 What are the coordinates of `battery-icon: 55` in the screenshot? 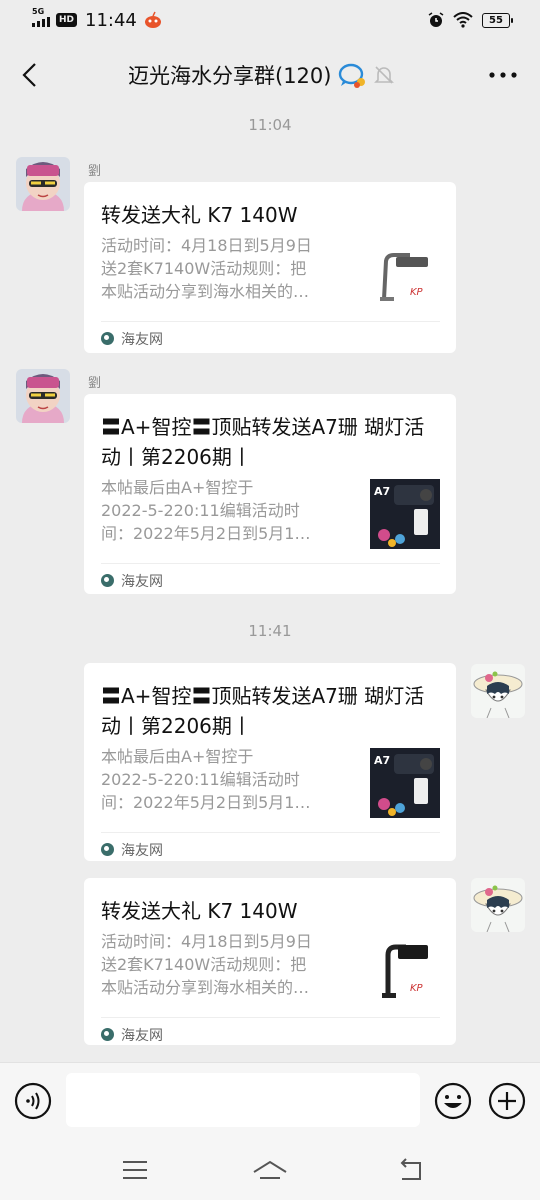 It's located at (497, 20).